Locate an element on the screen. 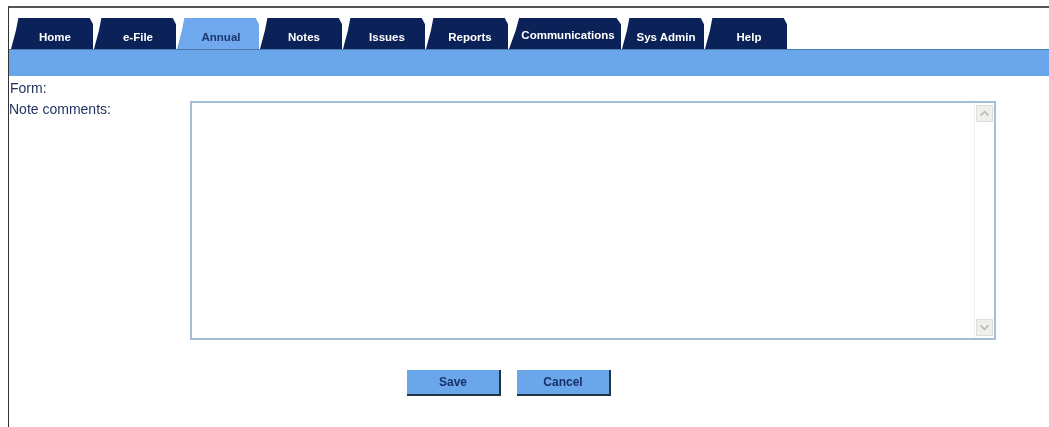  nav-tab: Annual is located at coordinates (218, 33).